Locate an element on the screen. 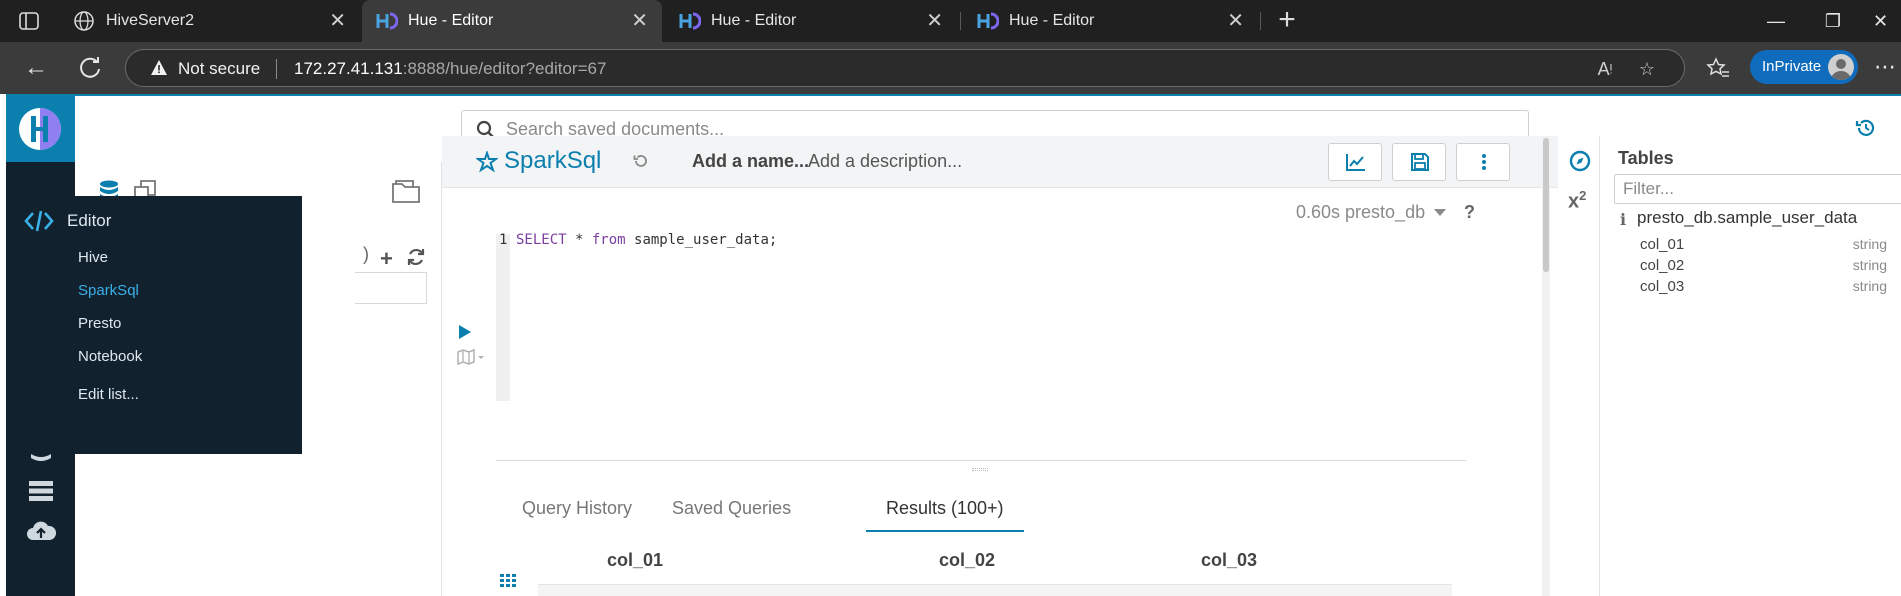  back-button: ← is located at coordinates (36, 68).